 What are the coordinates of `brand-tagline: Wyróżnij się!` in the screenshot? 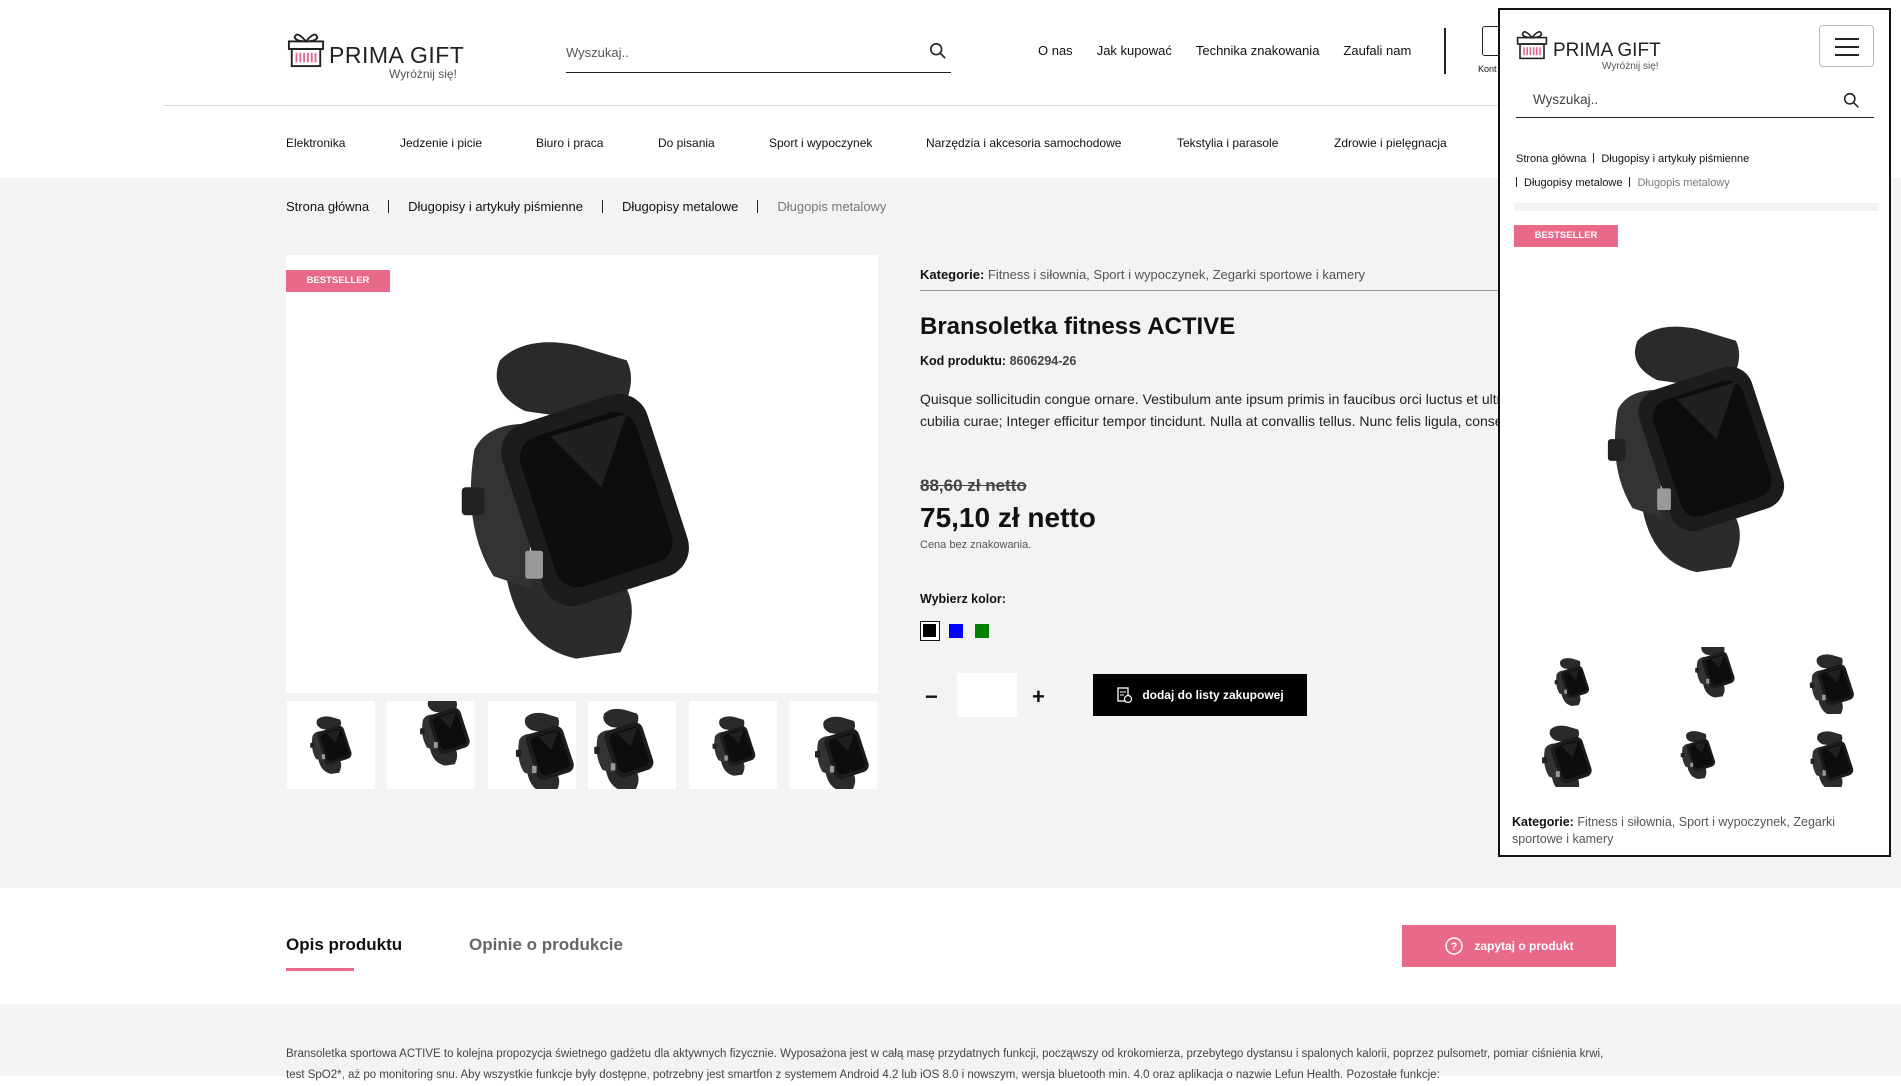 It's located at (423, 74).